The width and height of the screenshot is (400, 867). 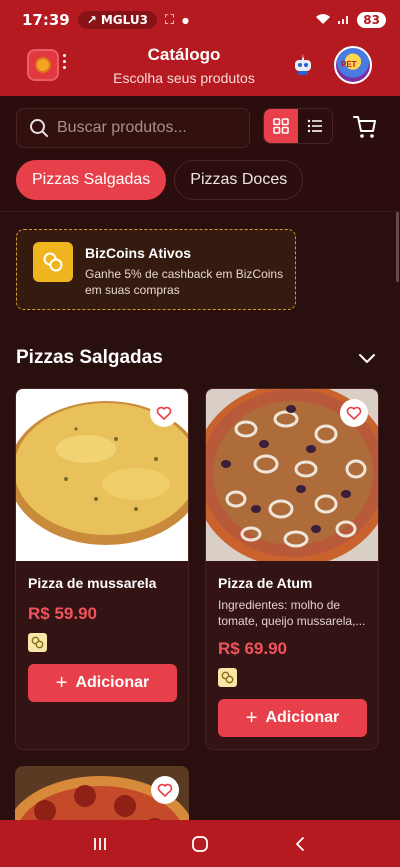 What do you see at coordinates (39, 128) in the screenshot?
I see `search-icon` at bounding box center [39, 128].